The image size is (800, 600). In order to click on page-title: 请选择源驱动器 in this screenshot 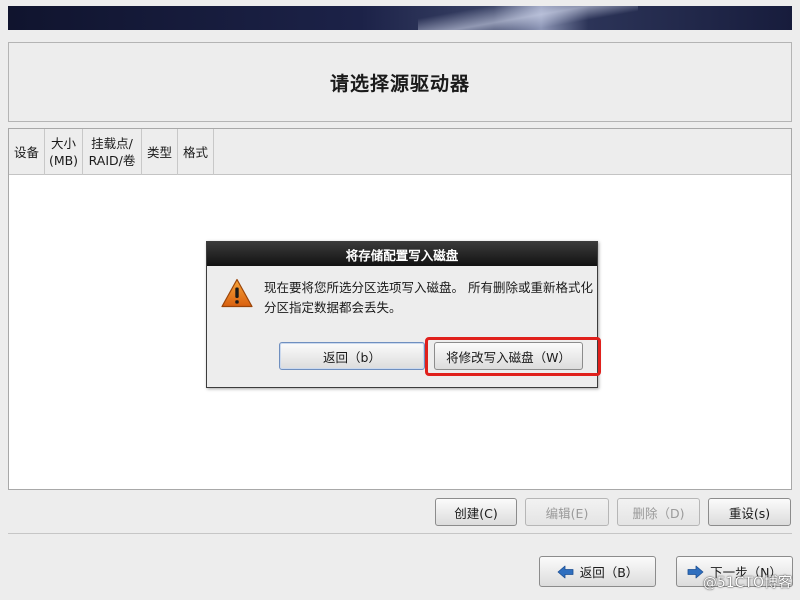, I will do `click(399, 83)`.